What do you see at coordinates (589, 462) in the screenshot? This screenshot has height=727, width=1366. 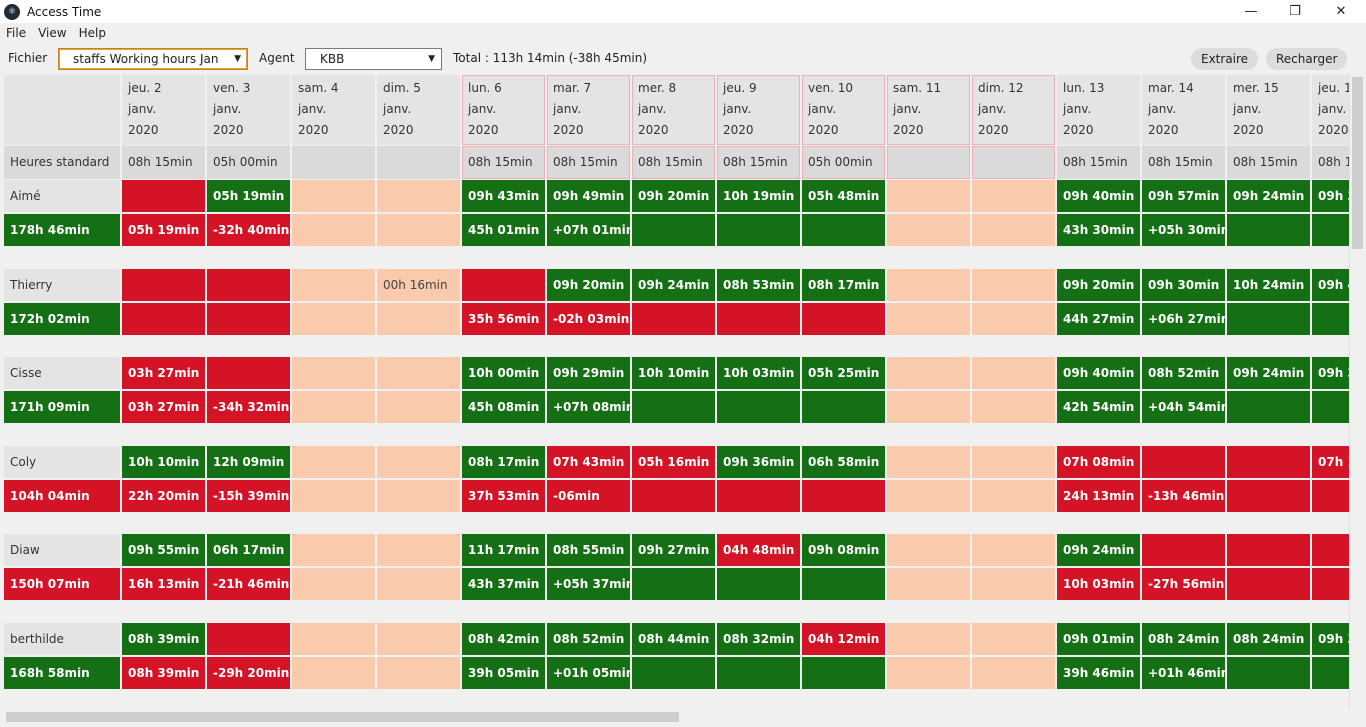 I see `daily-hours-cell: 07h 43min` at bounding box center [589, 462].